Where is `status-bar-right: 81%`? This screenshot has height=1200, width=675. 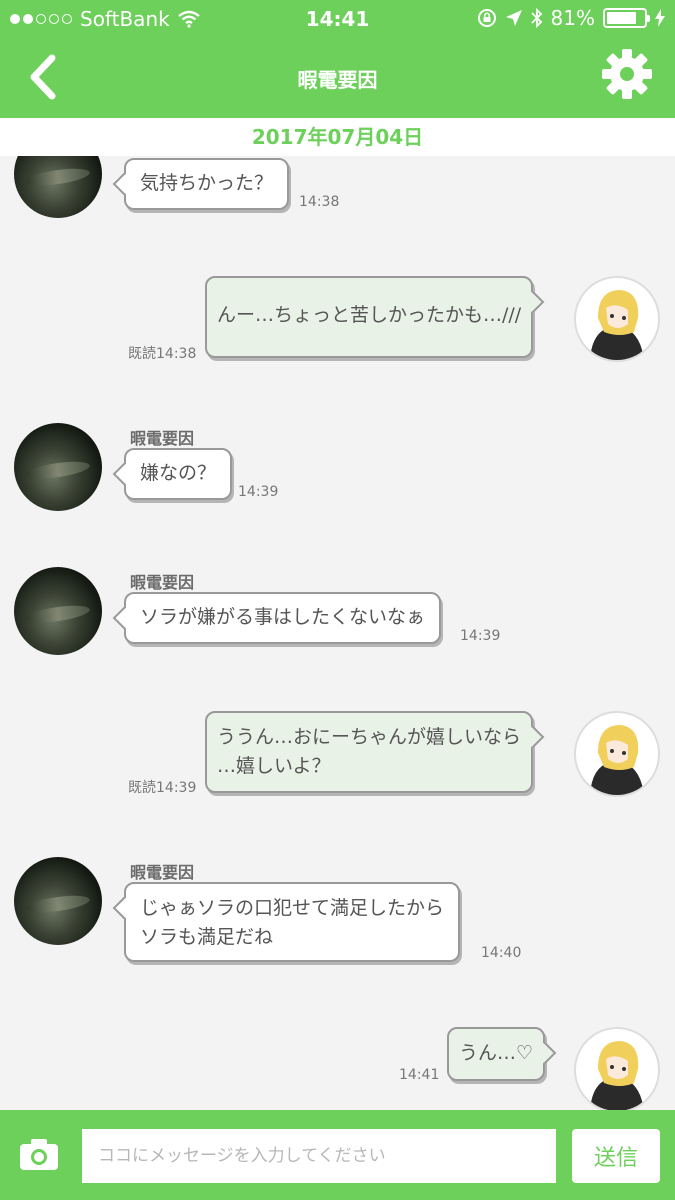
status-bar-right: 81% is located at coordinates (571, 18).